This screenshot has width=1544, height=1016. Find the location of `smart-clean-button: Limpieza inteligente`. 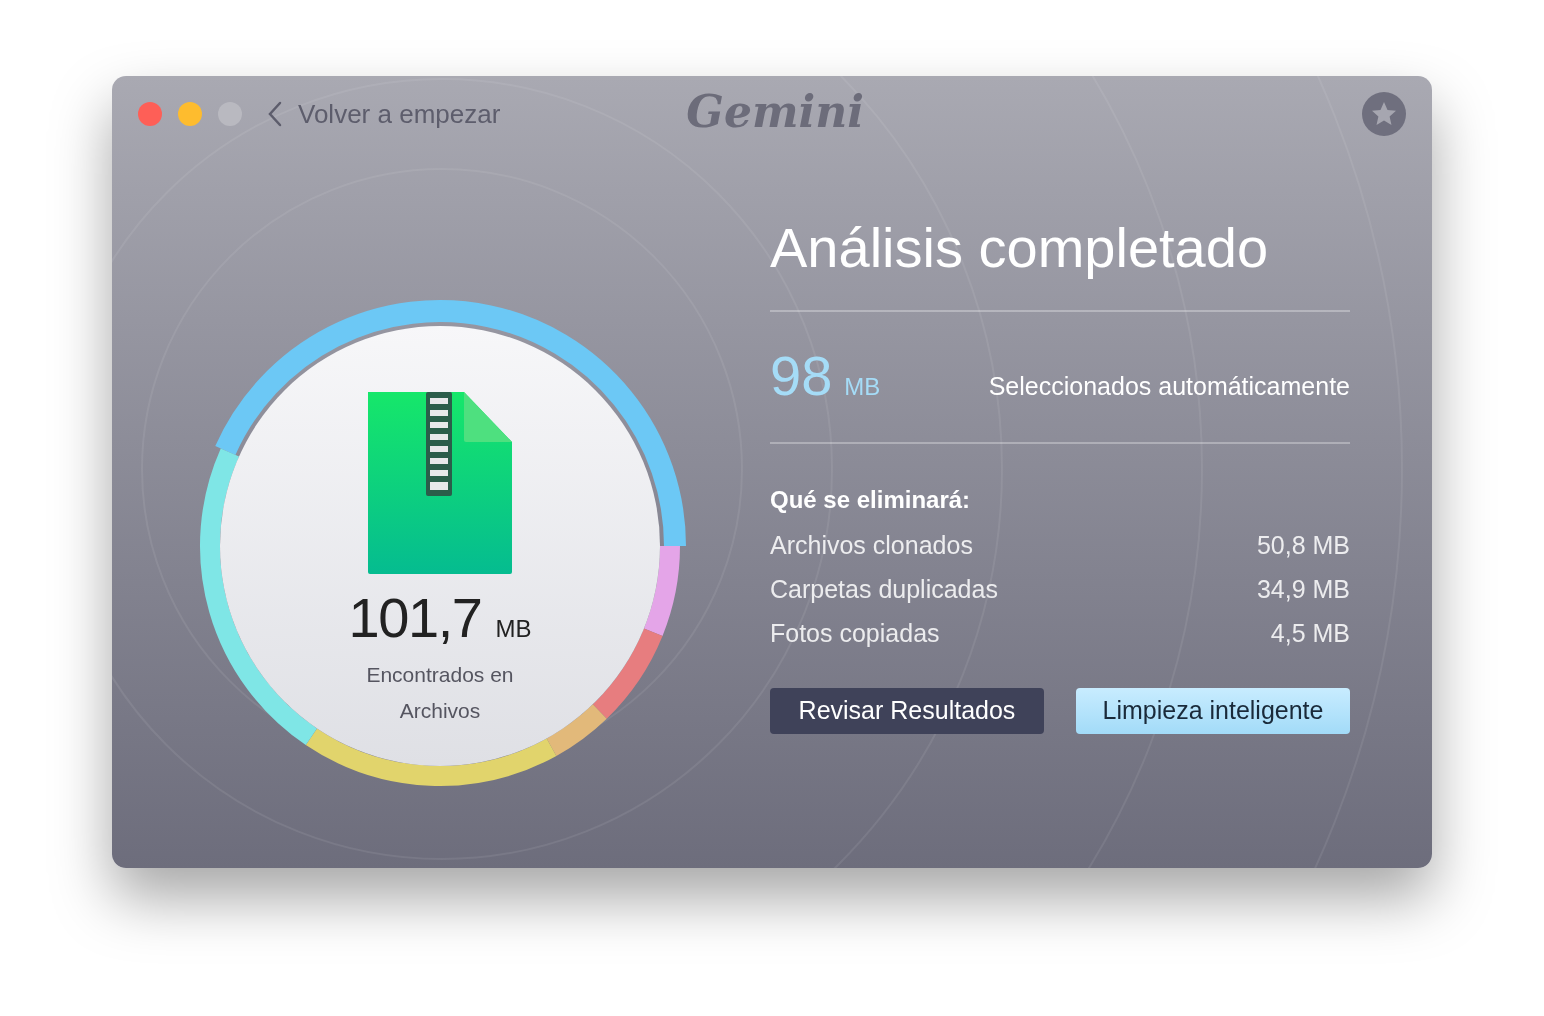

smart-clean-button: Limpieza inteligente is located at coordinates (1213, 711).